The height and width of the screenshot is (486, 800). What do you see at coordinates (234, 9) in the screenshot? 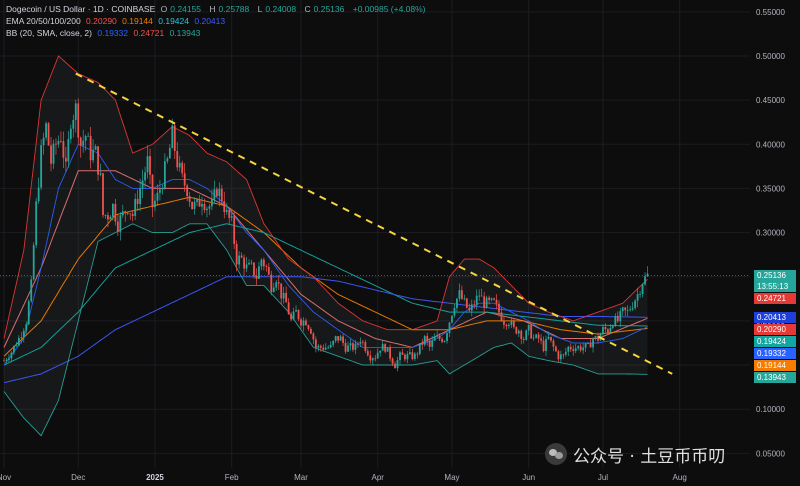
I see `high-value: 0.25788` at bounding box center [234, 9].